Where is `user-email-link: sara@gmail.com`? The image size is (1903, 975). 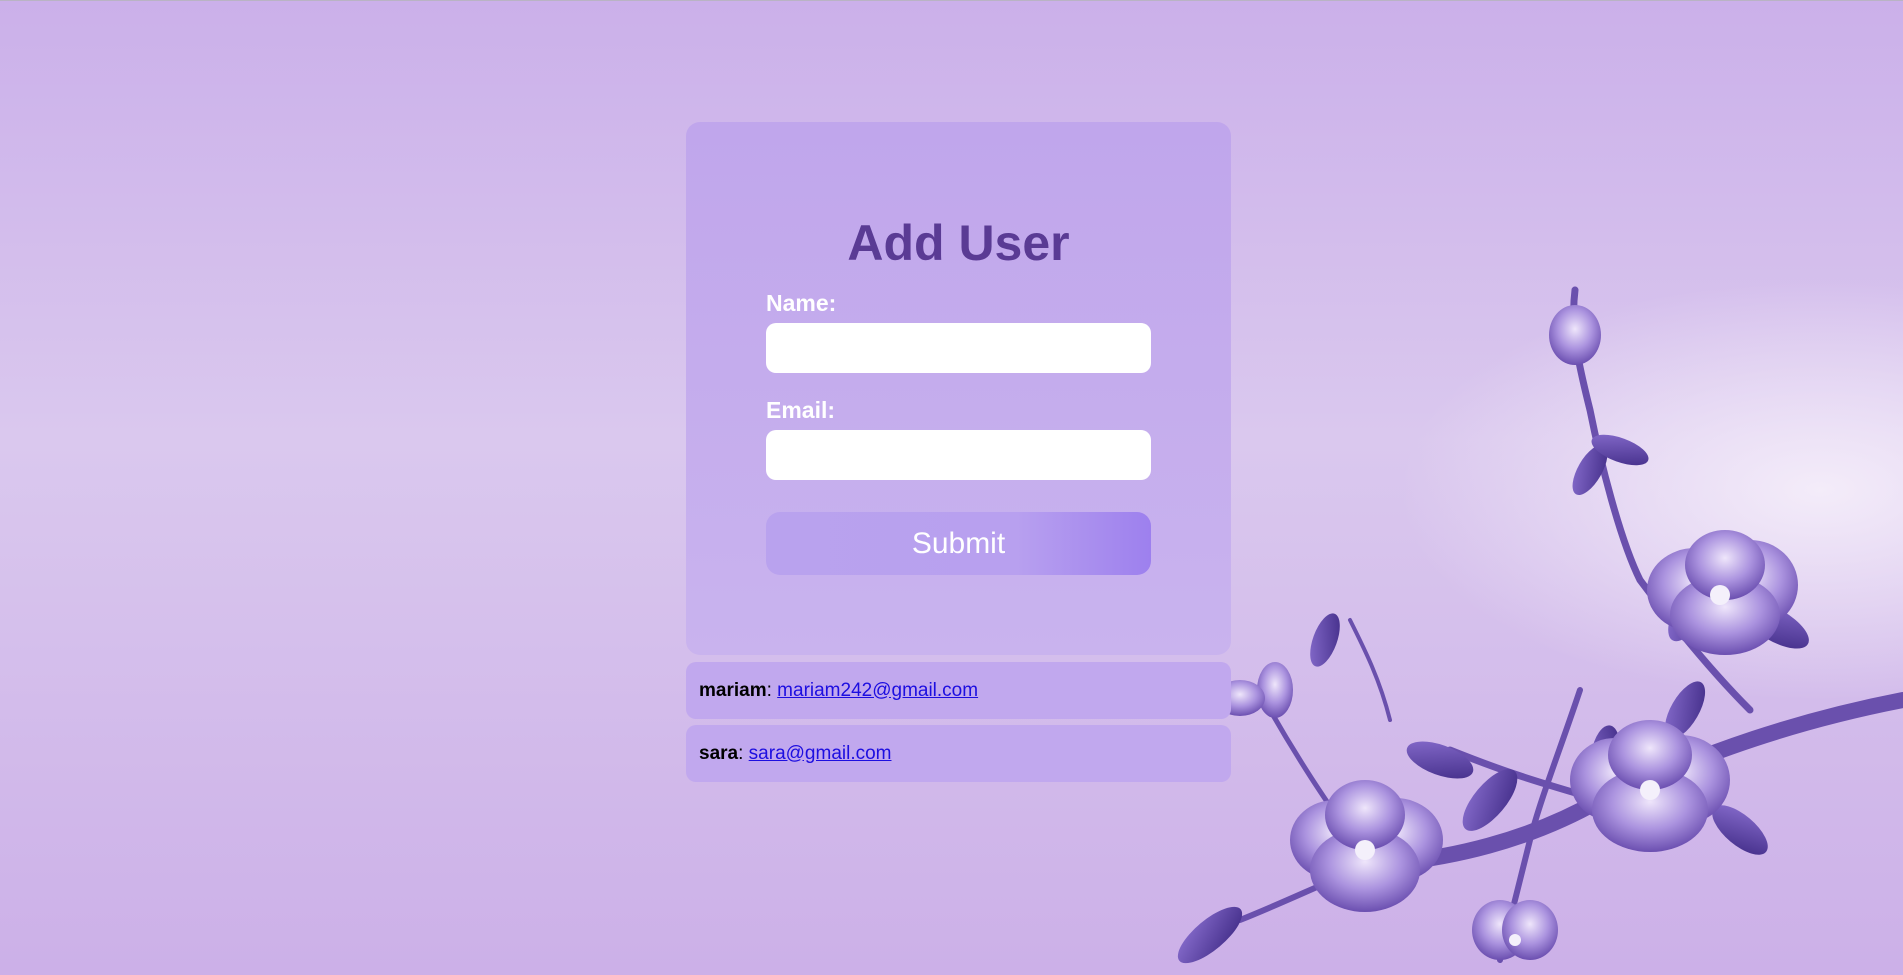
user-email-link: sara@gmail.com is located at coordinates (820, 754).